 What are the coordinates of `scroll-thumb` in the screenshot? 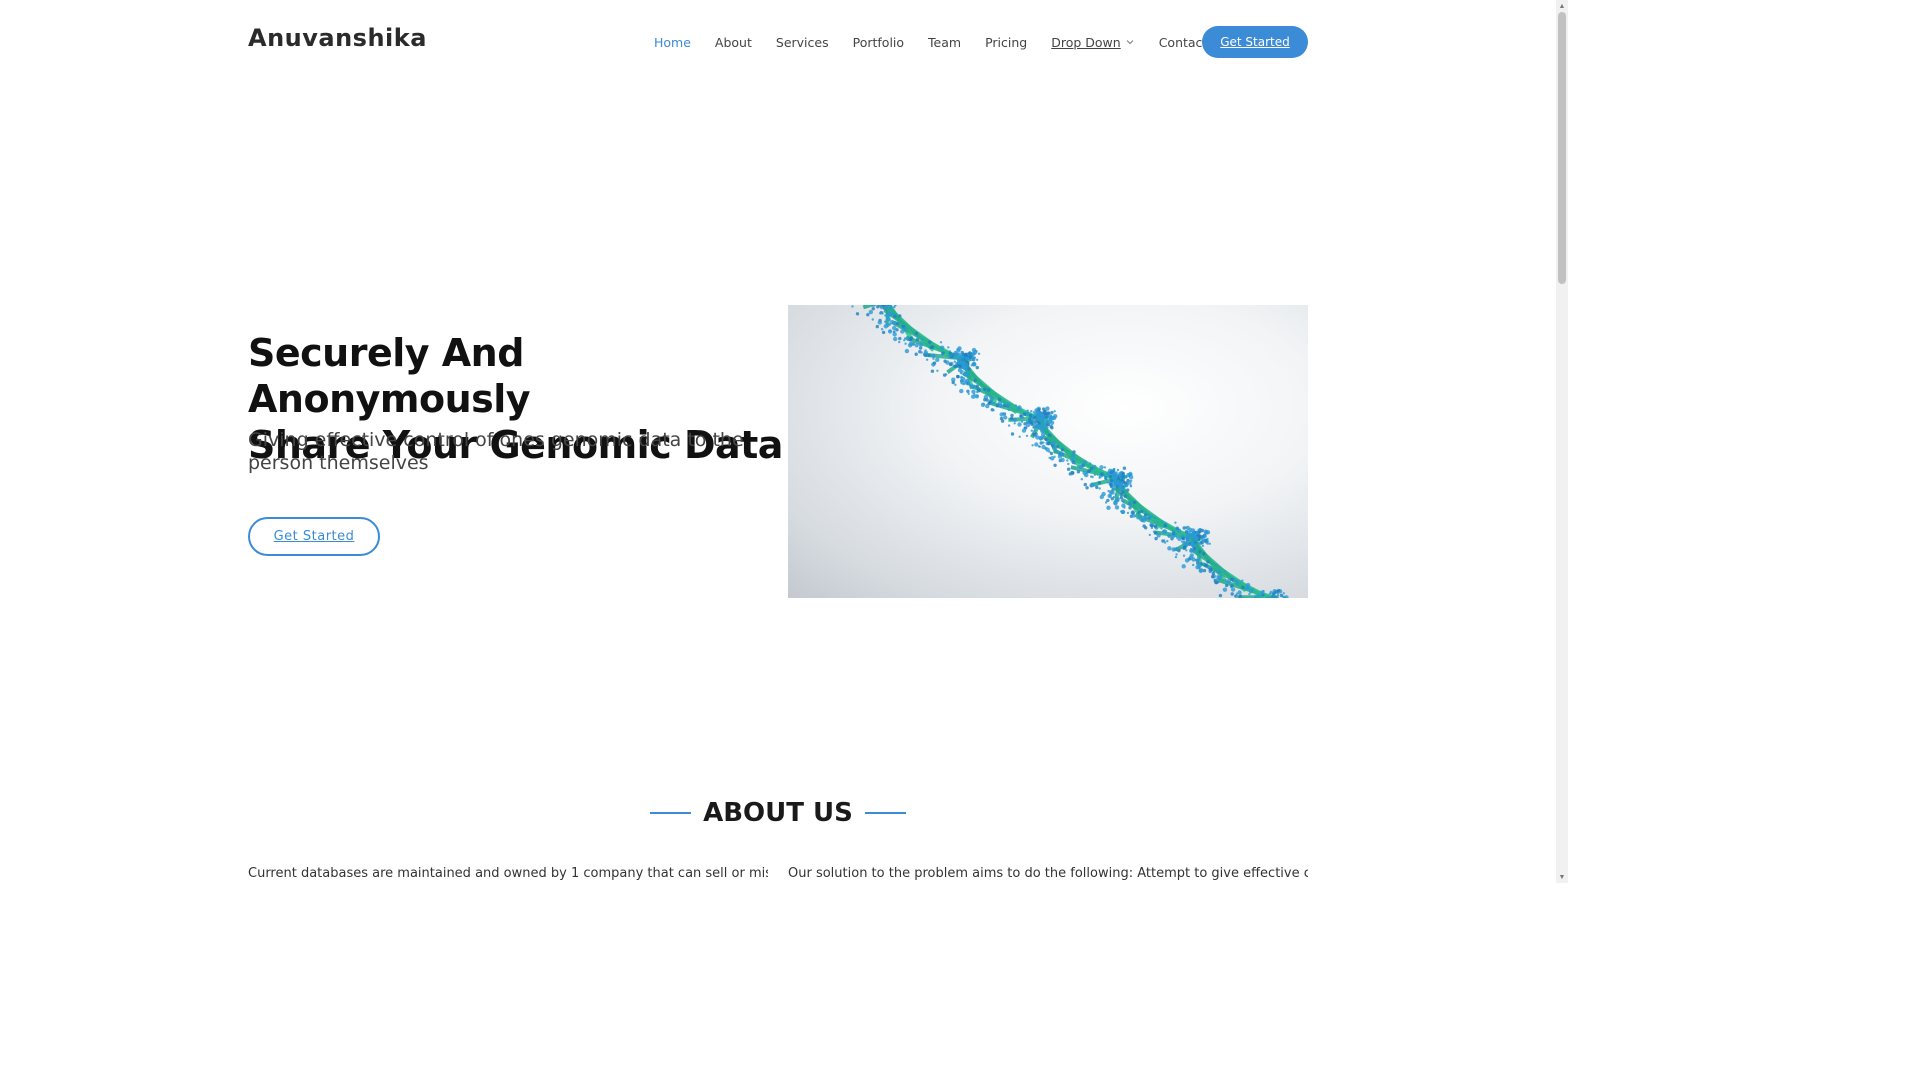 It's located at (1562, 148).